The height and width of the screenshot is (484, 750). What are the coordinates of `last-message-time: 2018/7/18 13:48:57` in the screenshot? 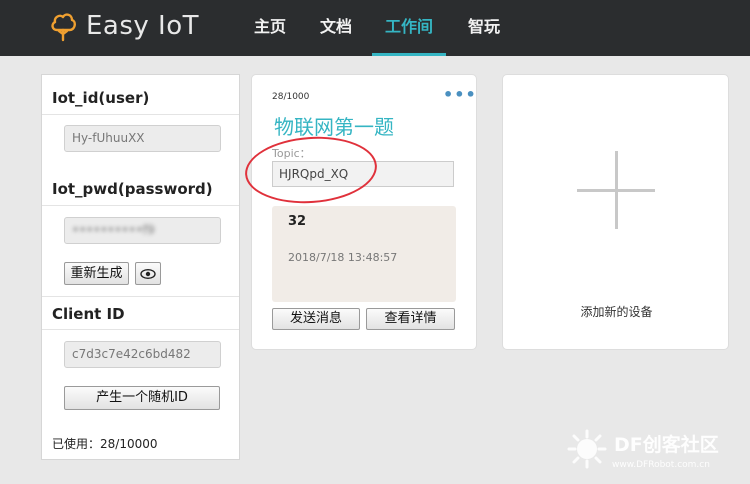 It's located at (343, 257).